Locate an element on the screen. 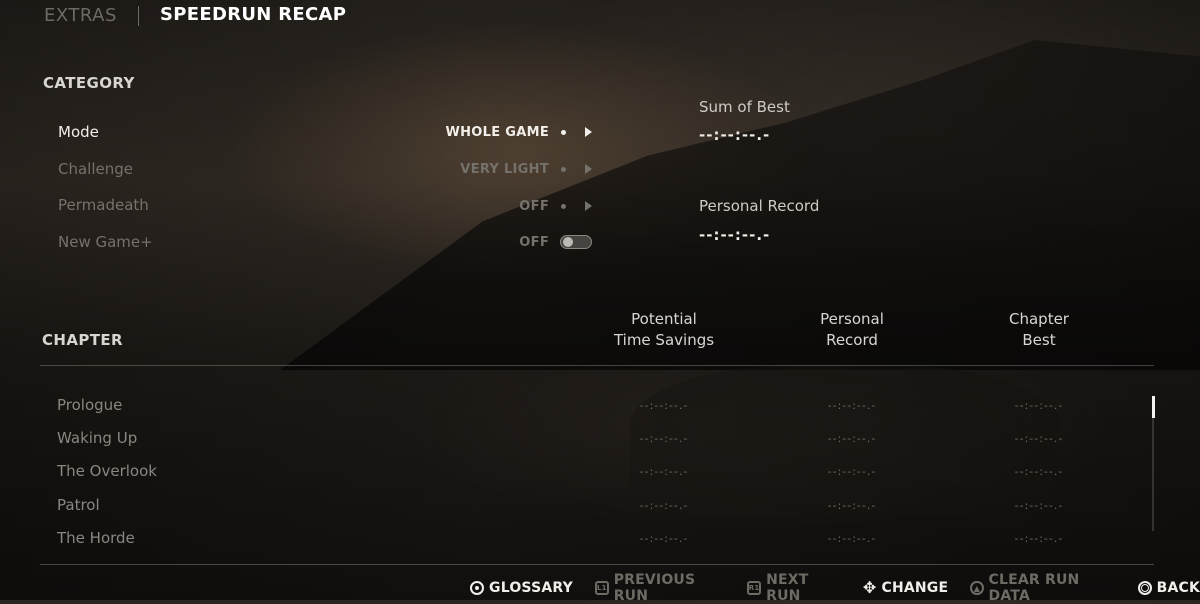 The image size is (1200, 604). personal-record-value: --:--:--.- is located at coordinates (735, 235).